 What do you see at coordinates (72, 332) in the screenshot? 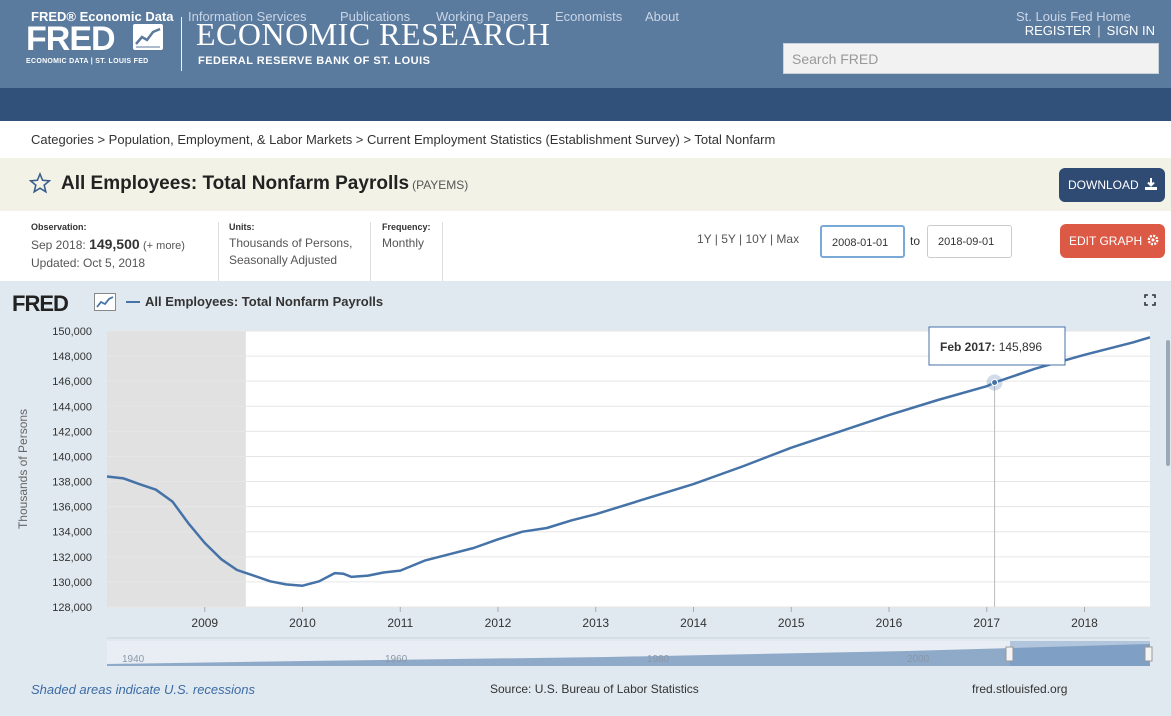
I see `y-tick-label: 150,000` at bounding box center [72, 332].